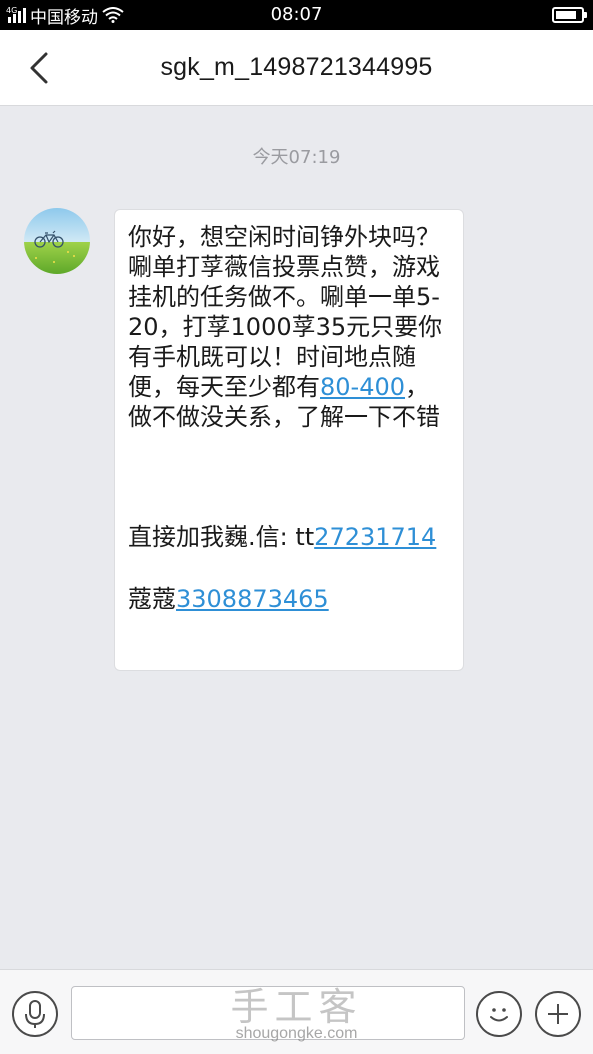 The image size is (593, 1054). Describe the element at coordinates (268, 1013) in the screenshot. I see `message-input` at that location.